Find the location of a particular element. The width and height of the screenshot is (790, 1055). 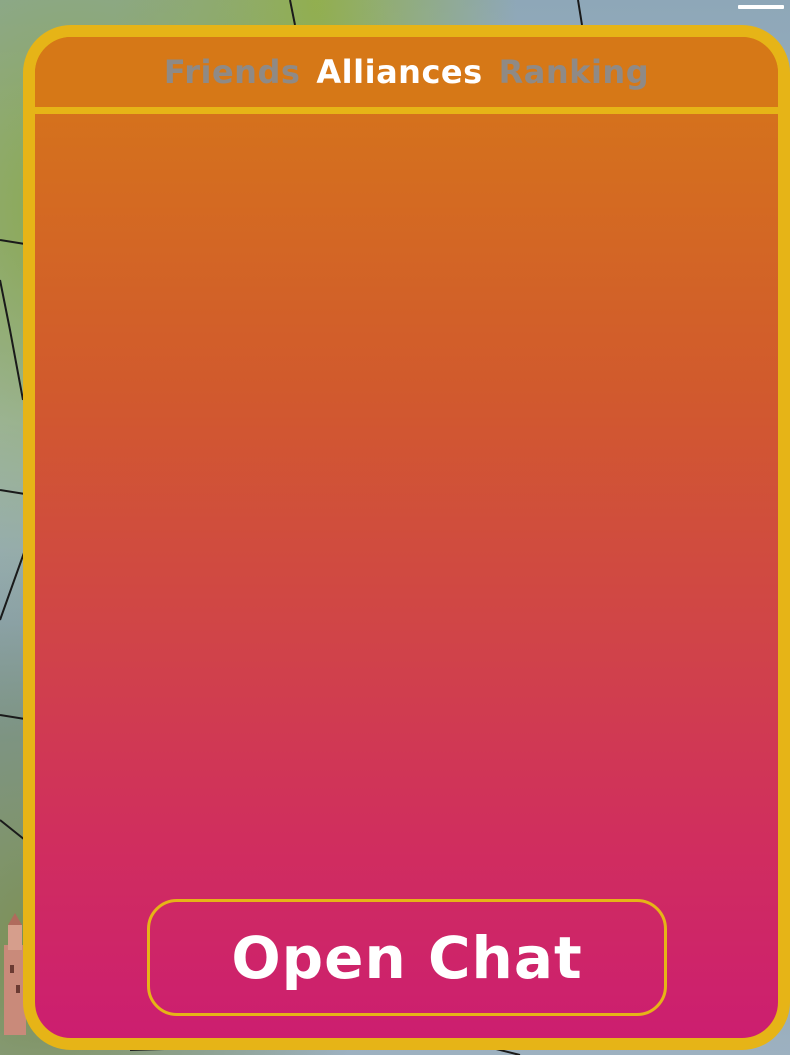

tab-bar: Friends Alliances Ranking is located at coordinates (406, 72).